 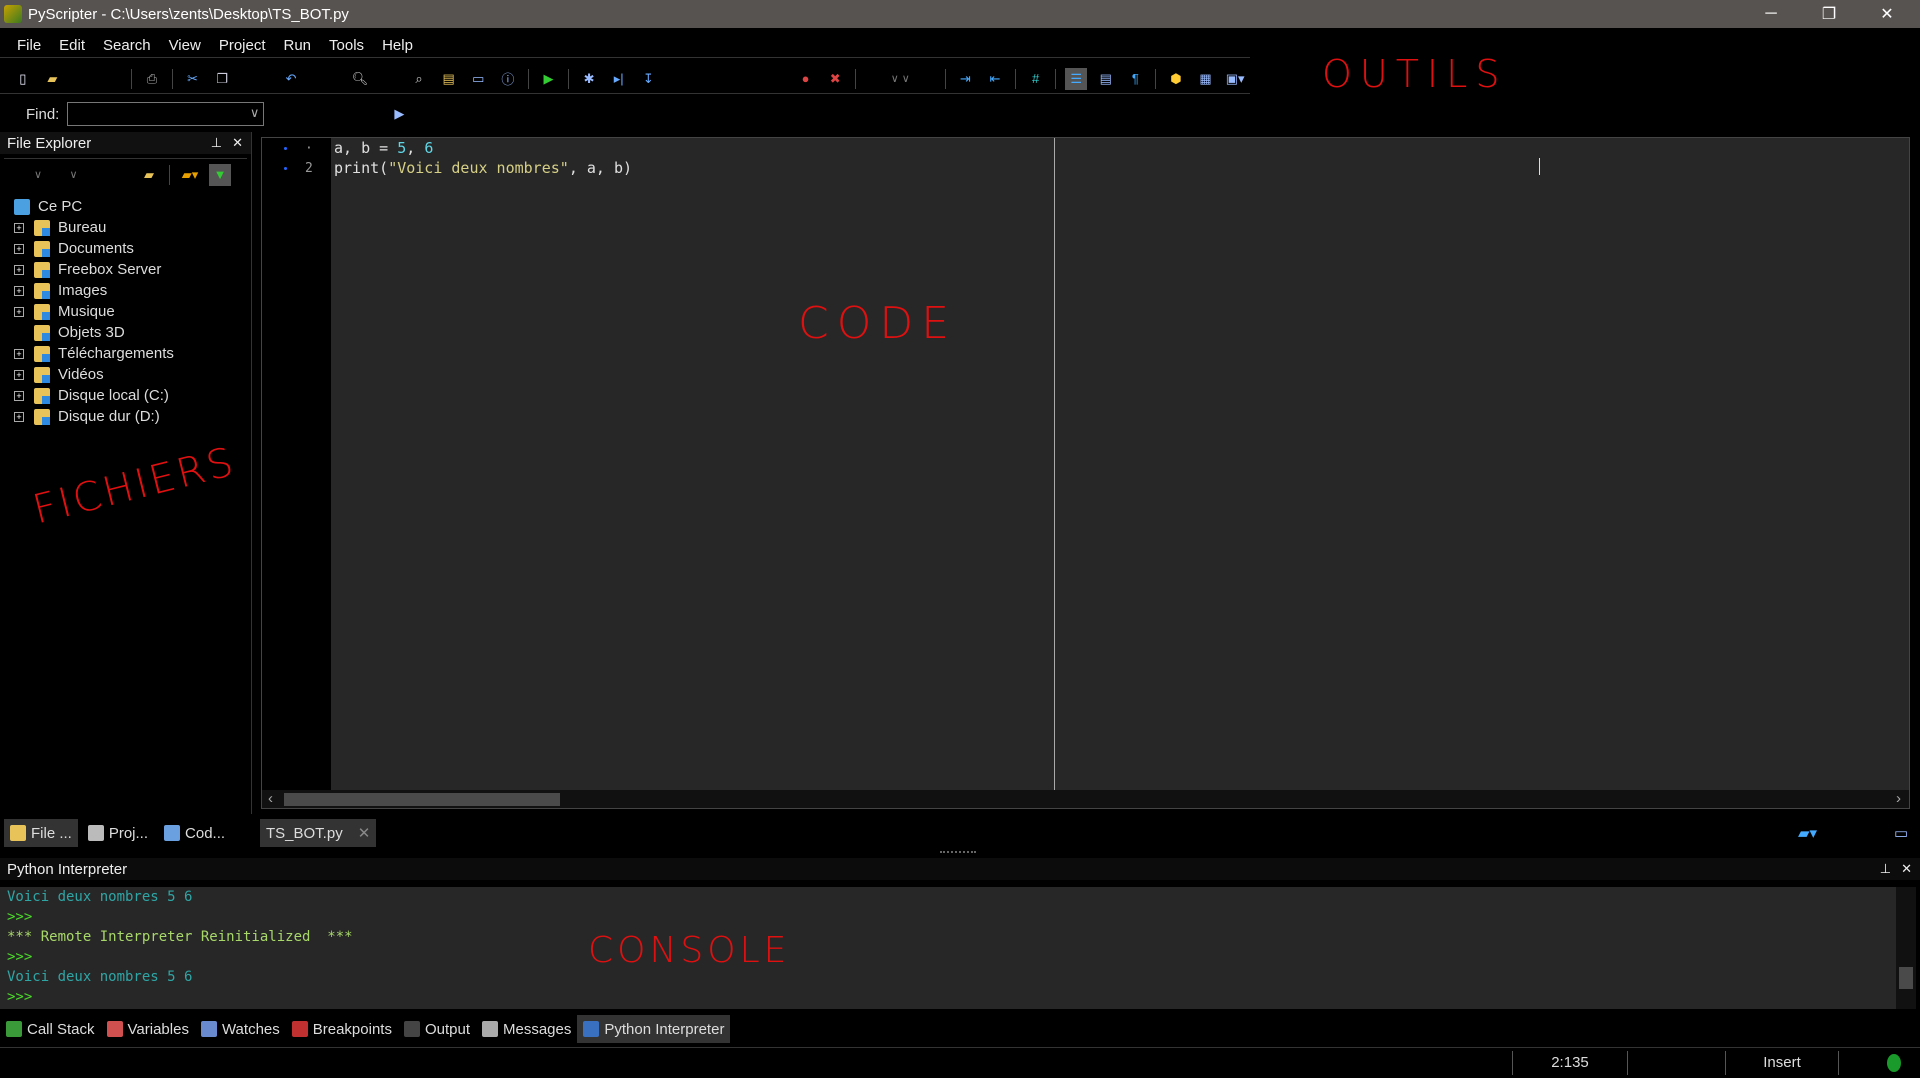 What do you see at coordinates (526, 1029) in the screenshot?
I see `bottom-tab: Messages` at bounding box center [526, 1029].